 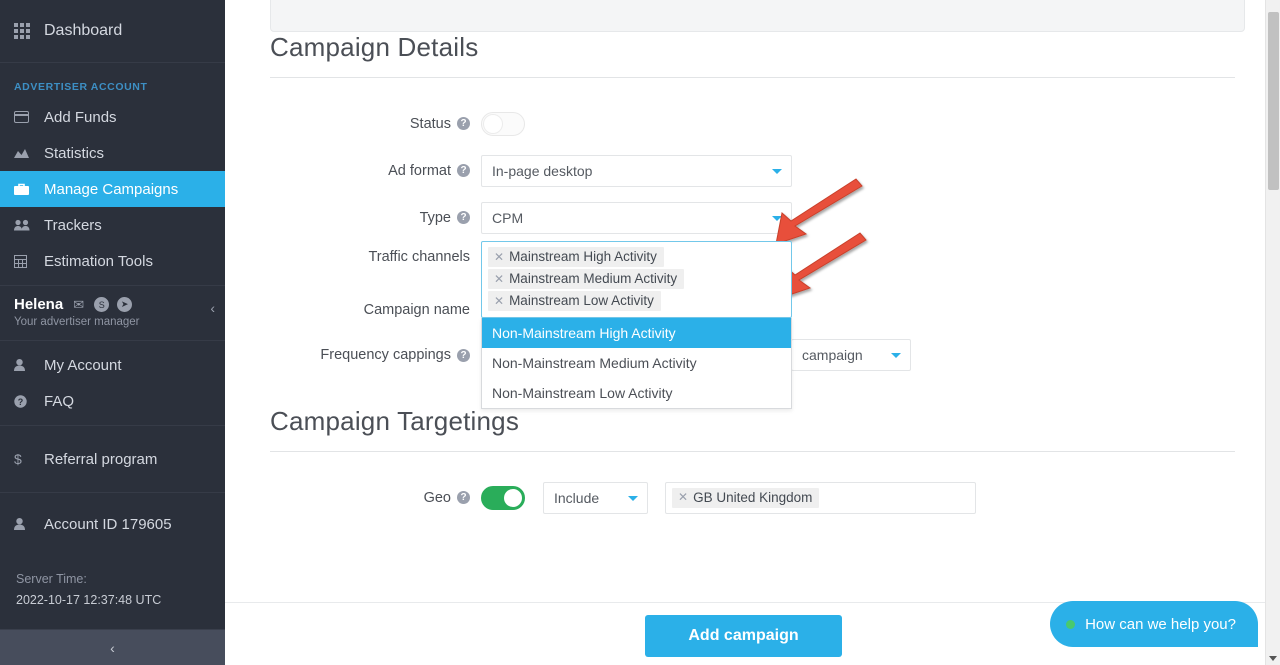 I want to click on sidebar-item-trackers: Trackers, so click(x=112, y=225).